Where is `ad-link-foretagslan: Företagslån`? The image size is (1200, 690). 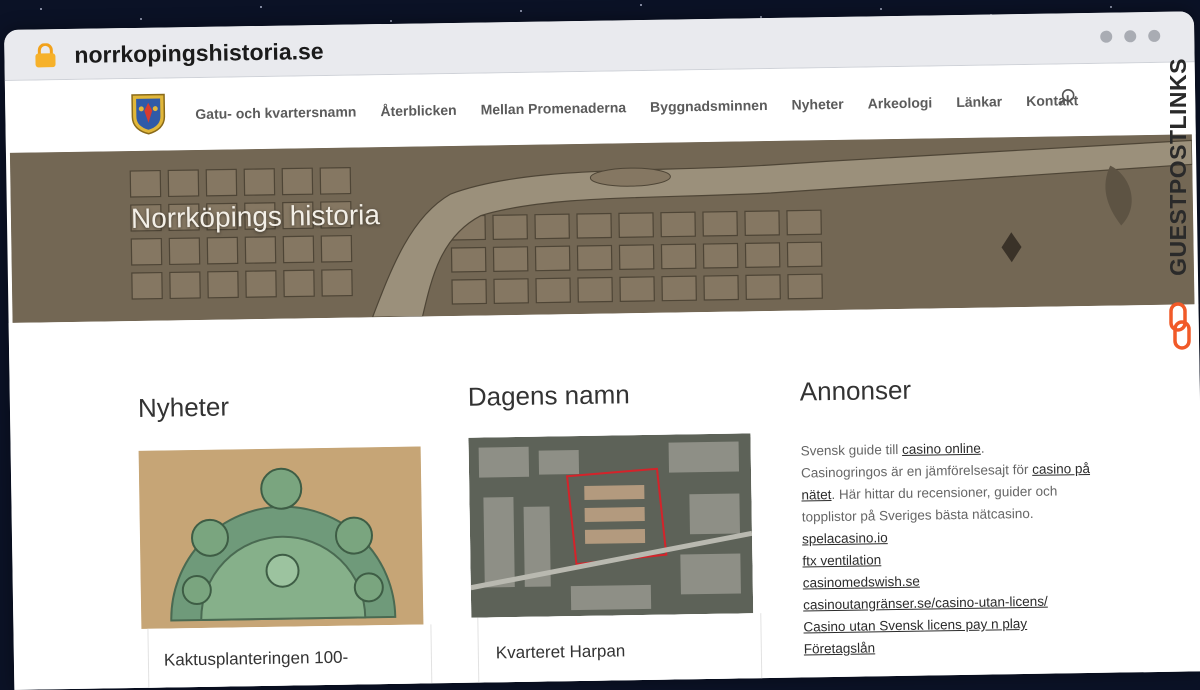
ad-link-foretagslan: Företagslån is located at coordinates (949, 647).